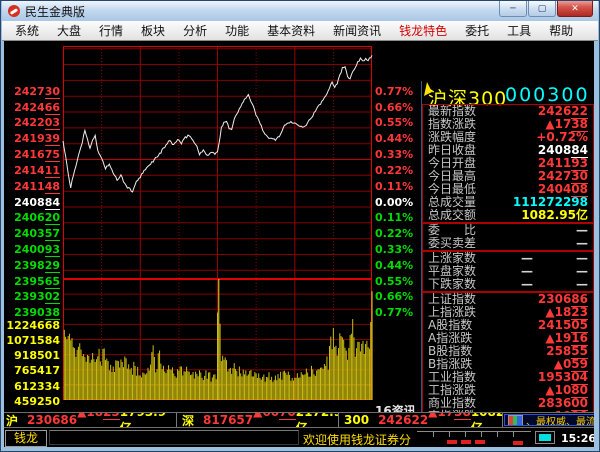 Image resolution: width=600 pixels, height=452 pixels. What do you see at coordinates (12, 420) in the screenshot?
I see `market-label: 沪` at bounding box center [12, 420].